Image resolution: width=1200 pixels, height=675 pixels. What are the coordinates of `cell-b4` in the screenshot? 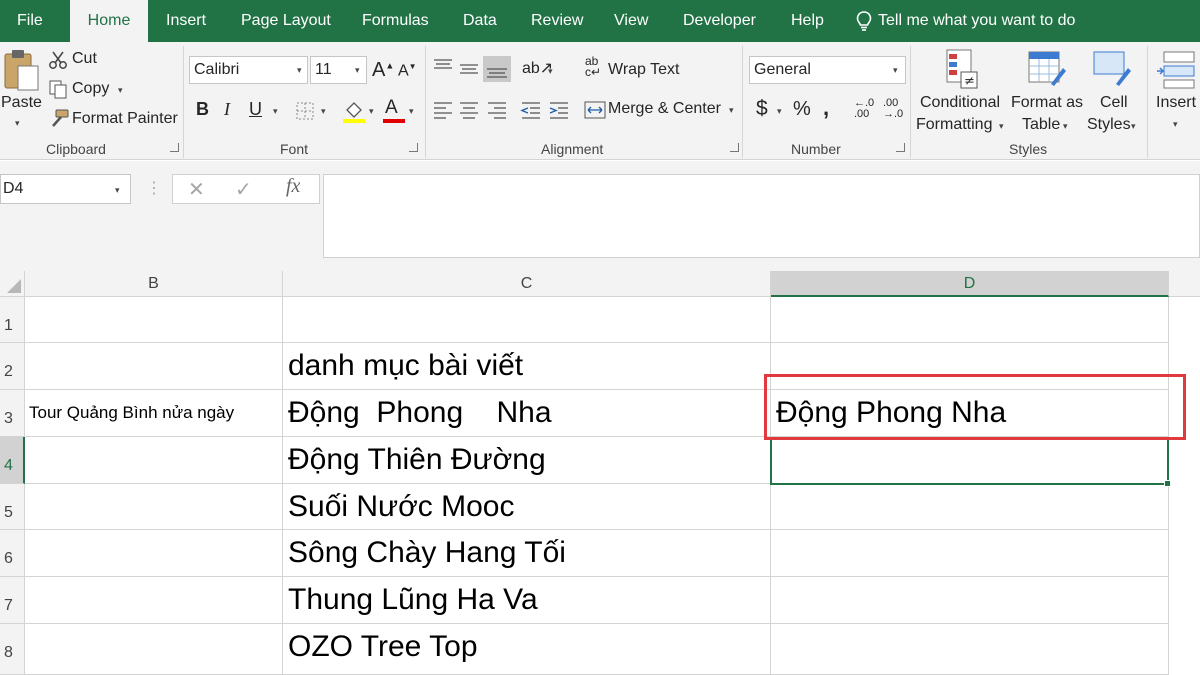 It's located at (154, 460).